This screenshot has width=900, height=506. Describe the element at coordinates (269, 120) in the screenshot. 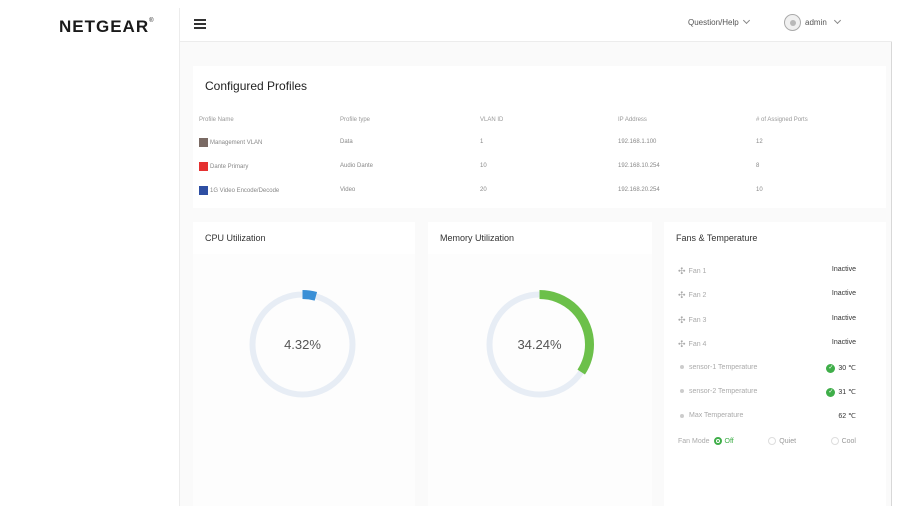

I see `column-header: Profile Name` at that location.